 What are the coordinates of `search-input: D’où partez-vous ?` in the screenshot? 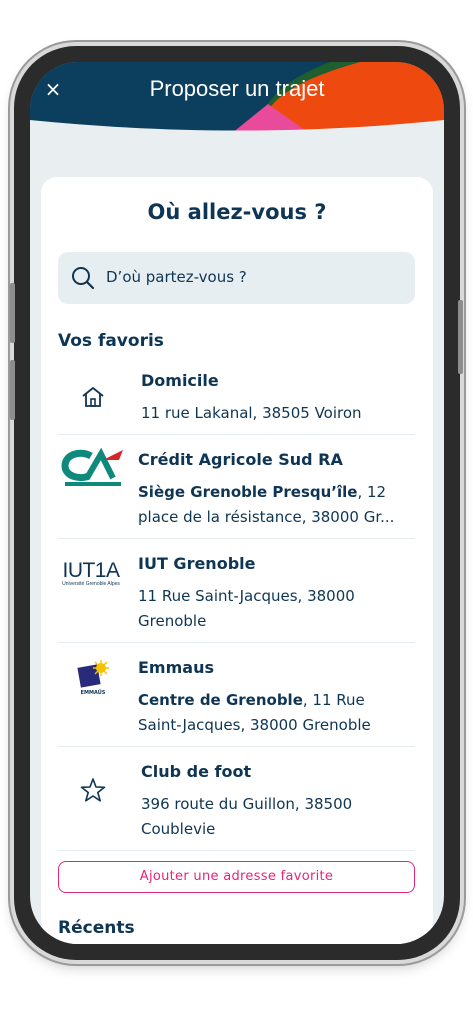 It's located at (236, 278).